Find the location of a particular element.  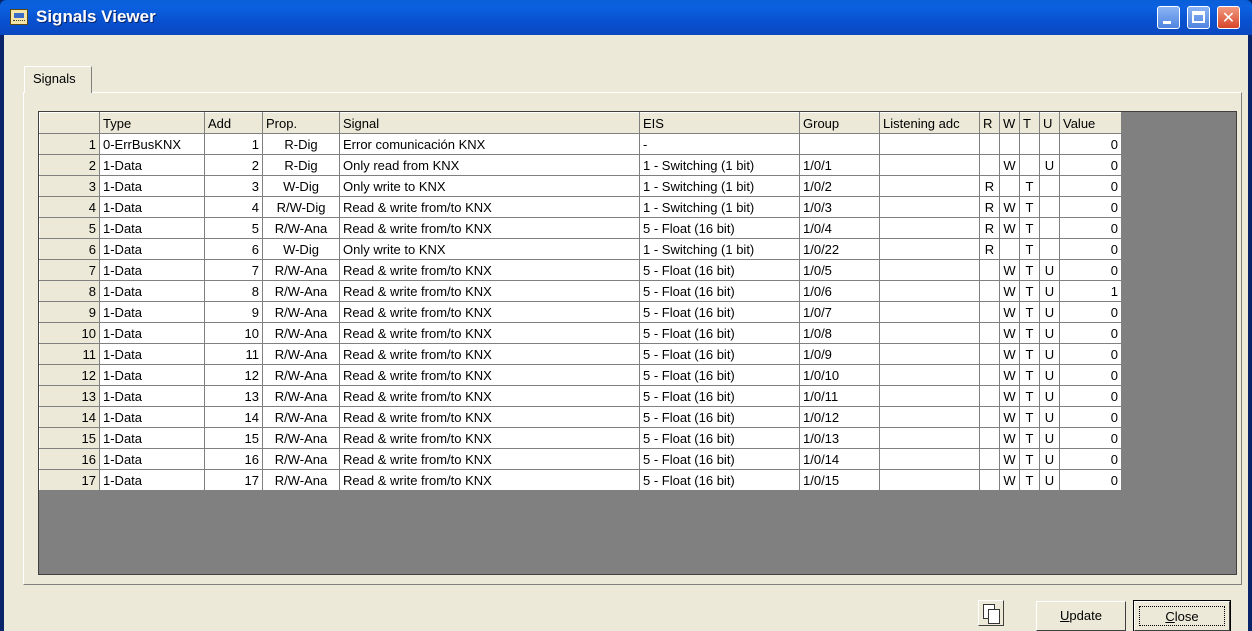

add-cell: 9 is located at coordinates (233, 312).